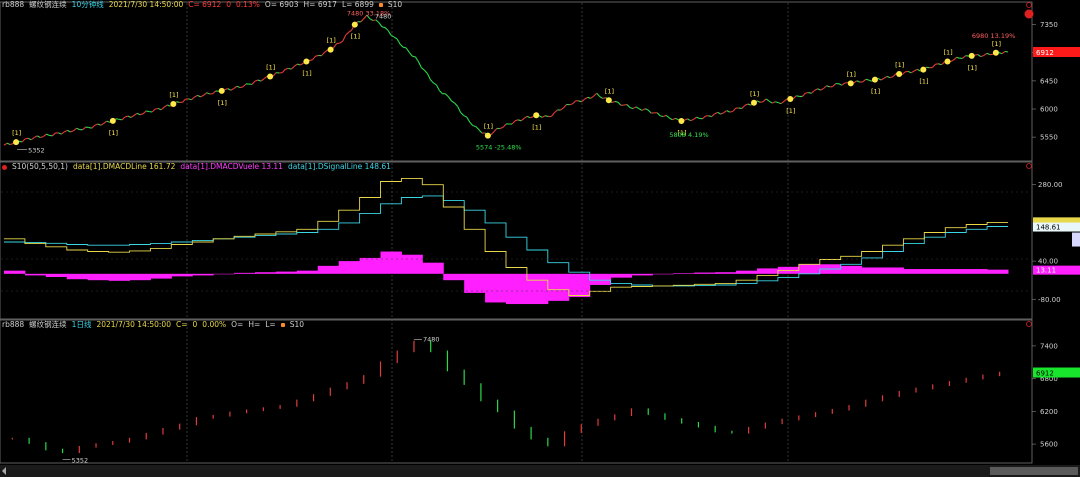 The width and height of the screenshot is (1080, 477). What do you see at coordinates (339, 166) in the screenshot?
I see `signal-line-value: data[1].DSignalLine 148.61` at bounding box center [339, 166].